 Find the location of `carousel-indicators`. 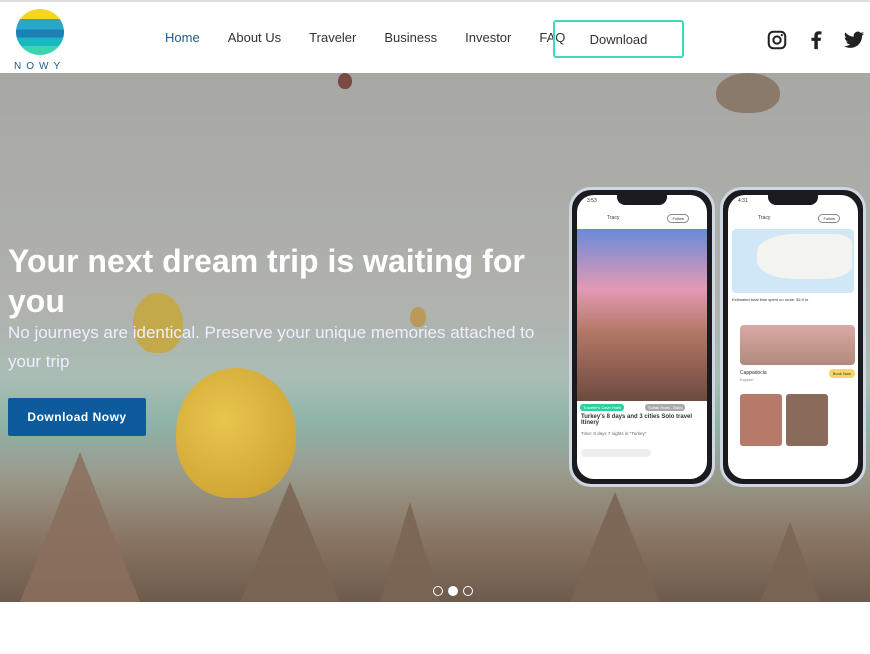

carousel-indicators is located at coordinates (453, 591).